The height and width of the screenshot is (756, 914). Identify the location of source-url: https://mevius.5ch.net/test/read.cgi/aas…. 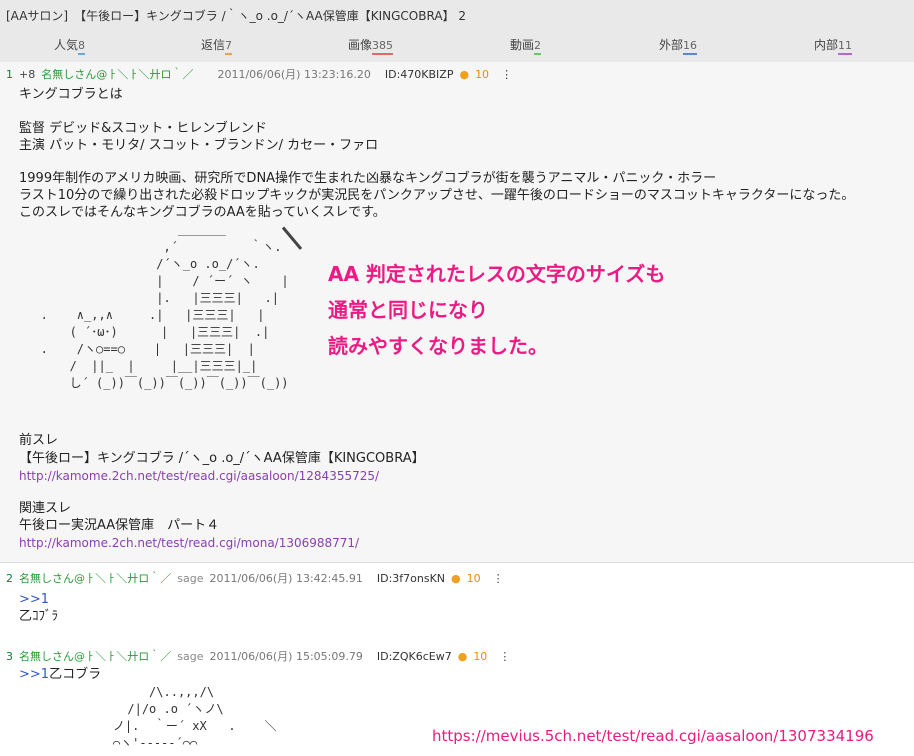
(653, 736).